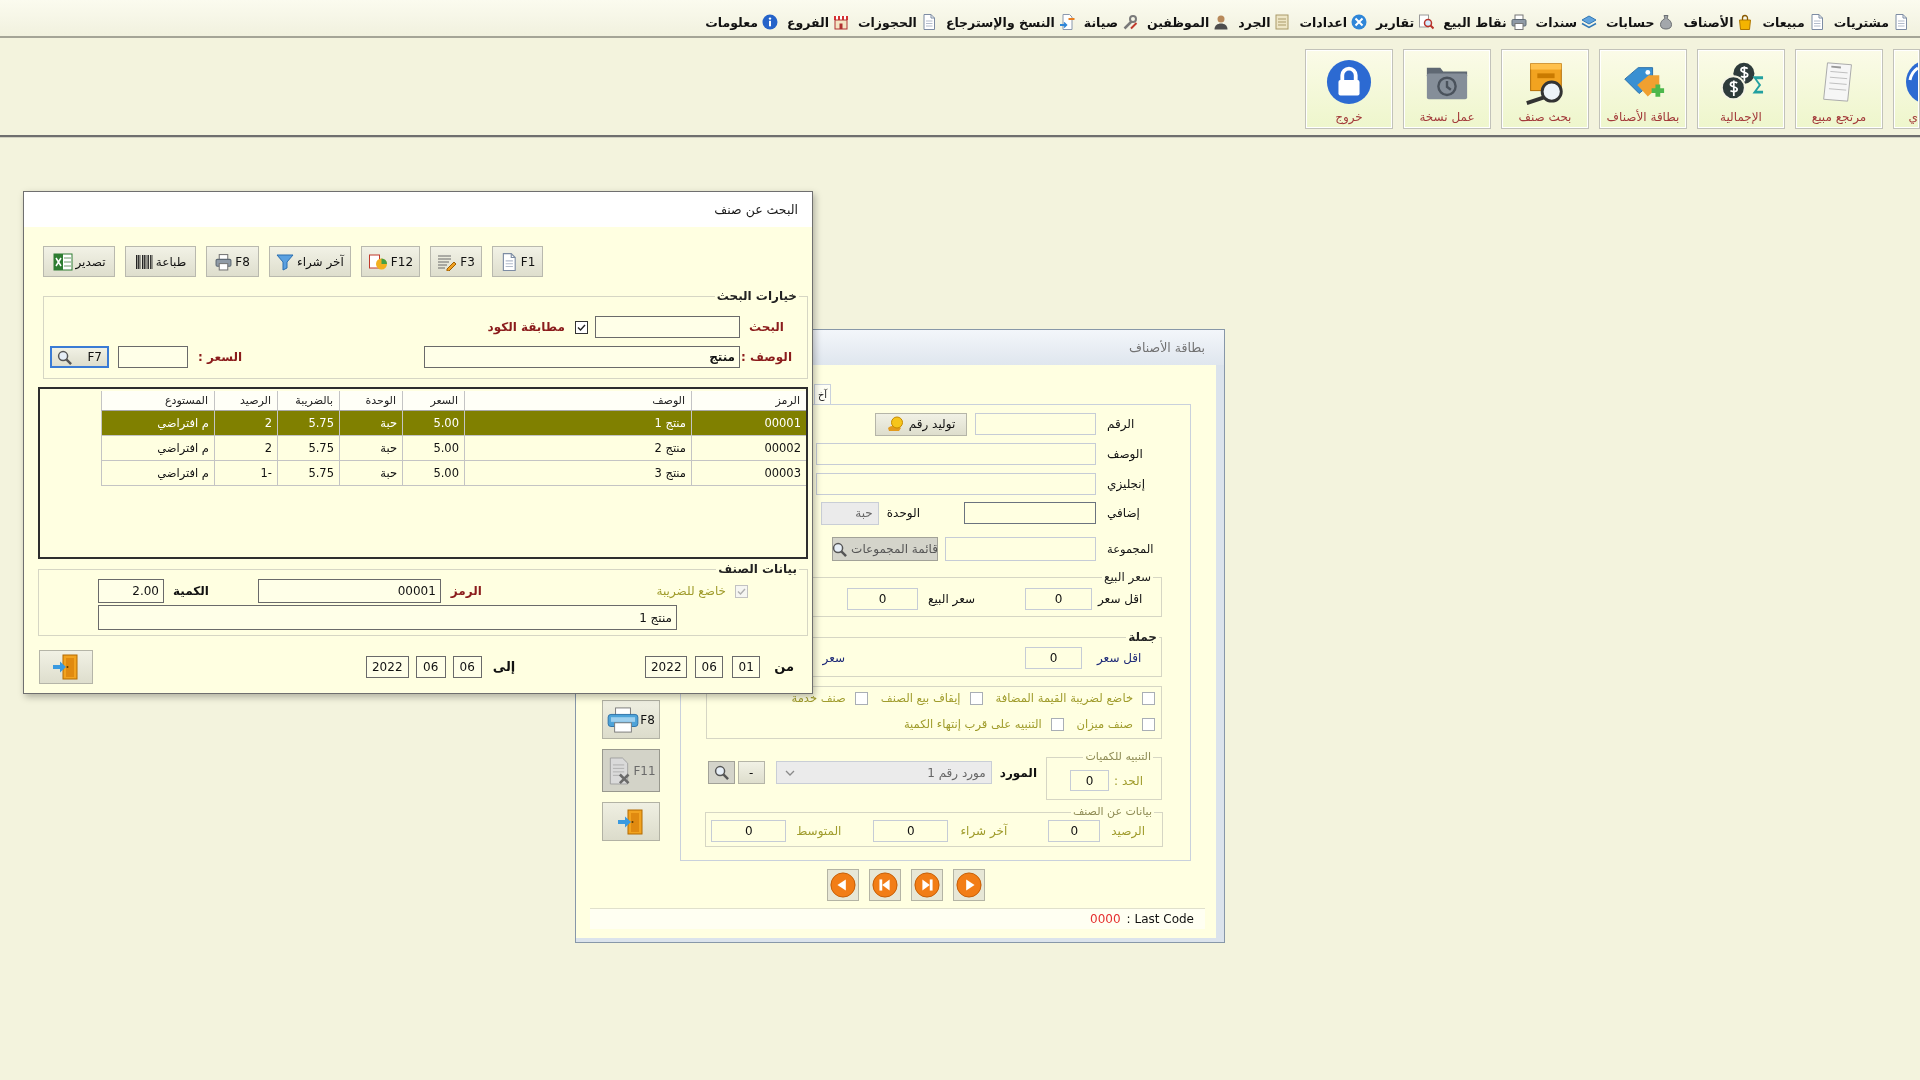  Describe the element at coordinates (310, 261) in the screenshot. I see `toolbar-button: آخر شراء` at that location.